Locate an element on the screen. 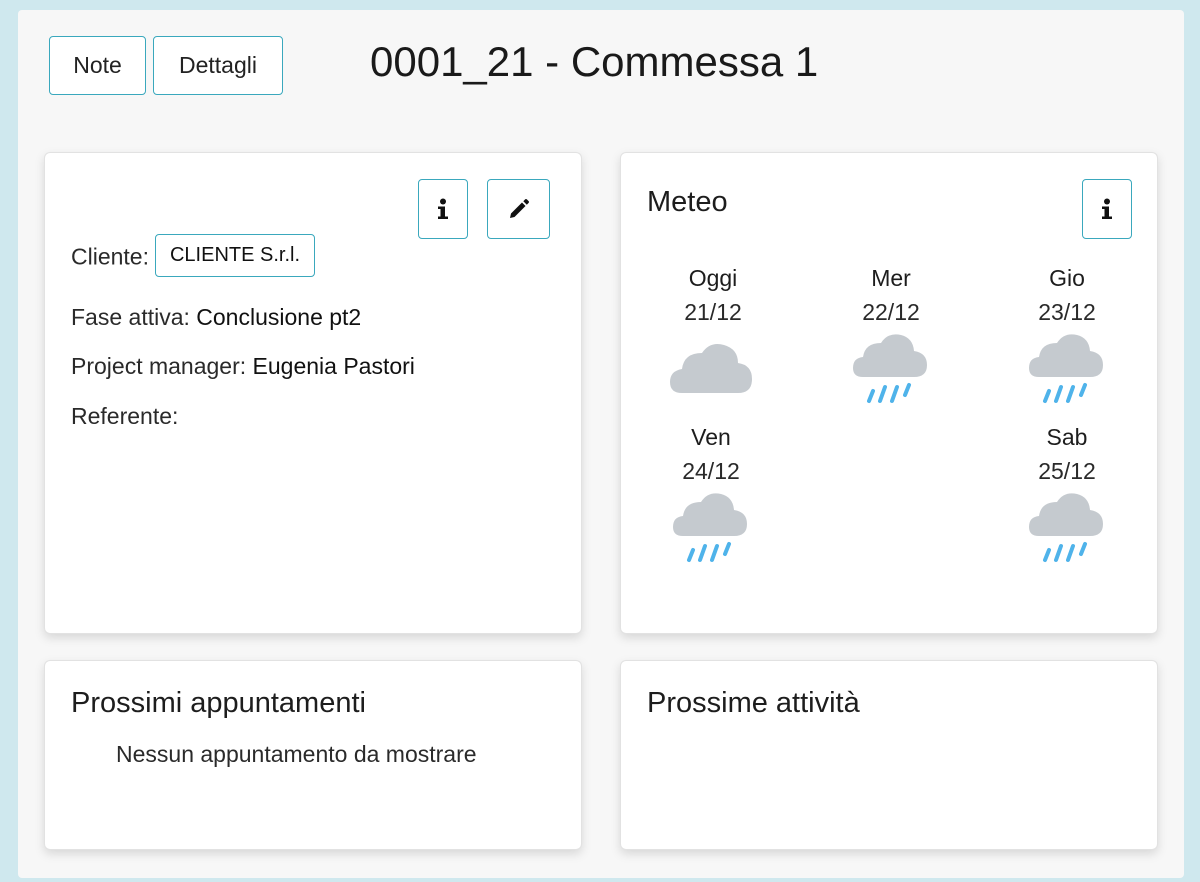 The image size is (1200, 882). info-button is located at coordinates (443, 209).